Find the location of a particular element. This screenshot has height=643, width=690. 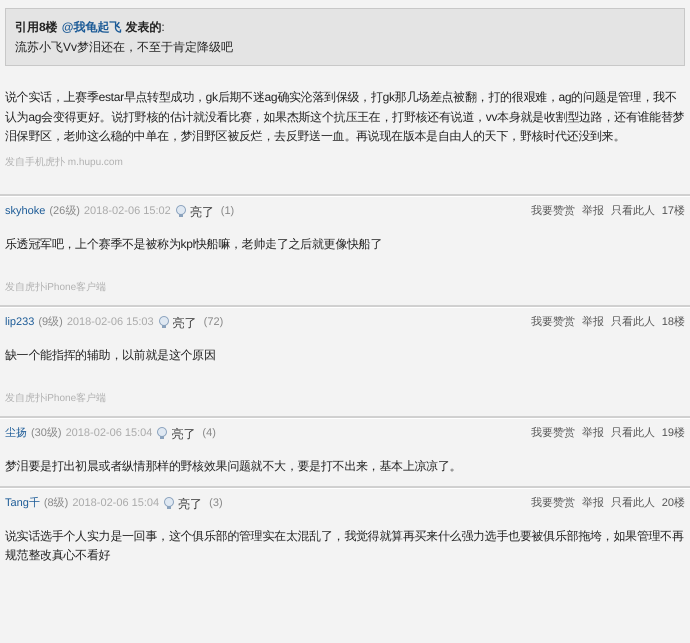

light-count: (4) is located at coordinates (209, 434).